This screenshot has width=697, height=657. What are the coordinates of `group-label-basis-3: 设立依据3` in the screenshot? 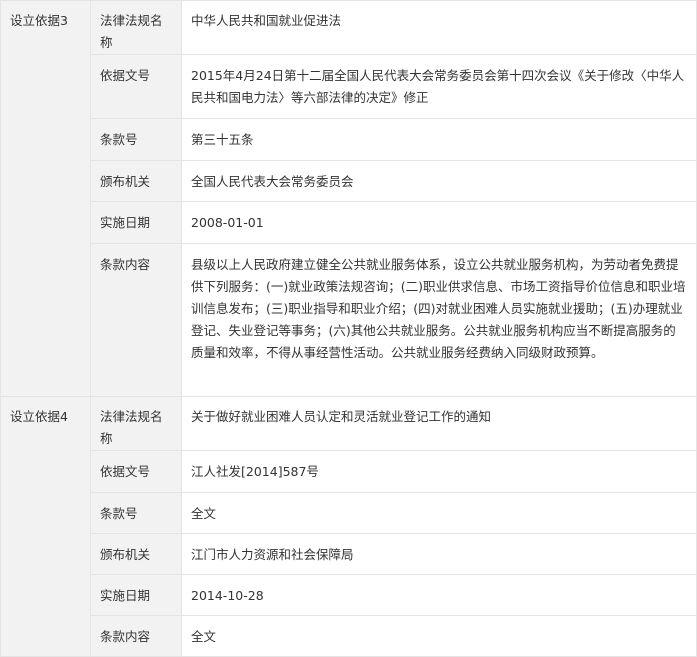 It's located at (45, 198).